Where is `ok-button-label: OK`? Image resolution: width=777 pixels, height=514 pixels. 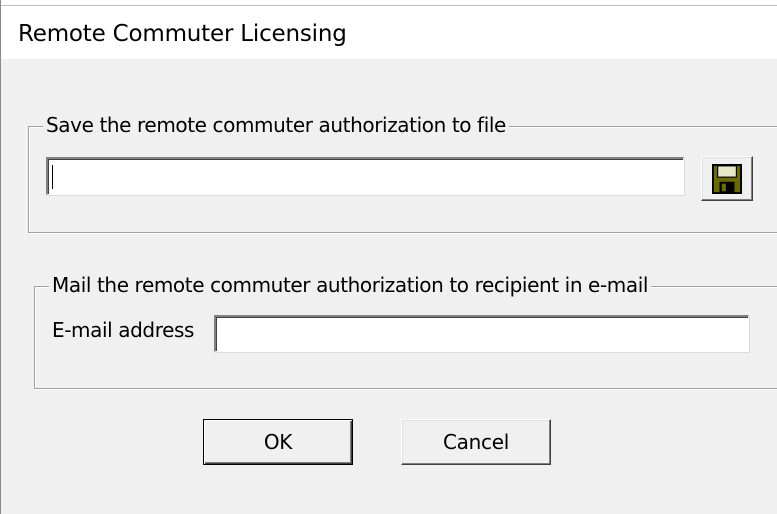
ok-button-label: OK is located at coordinates (278, 442).